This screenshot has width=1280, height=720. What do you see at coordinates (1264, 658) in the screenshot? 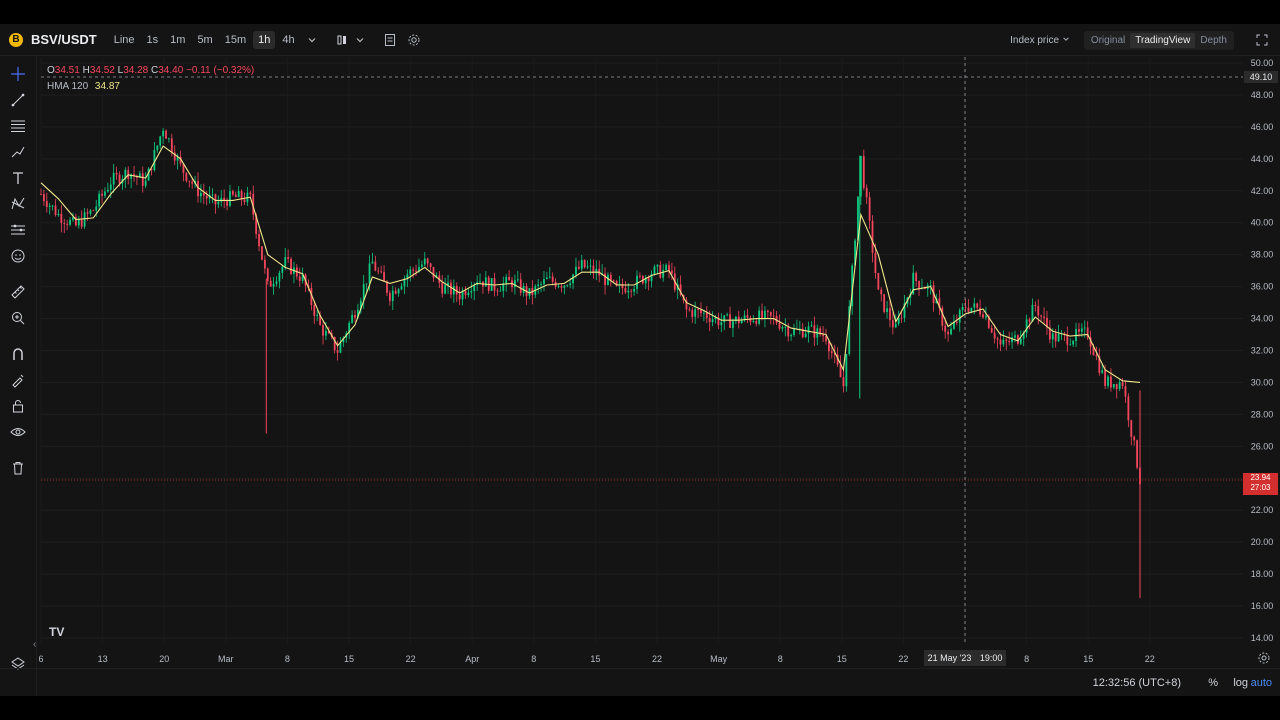
I see `time-axis-settings-icon` at bounding box center [1264, 658].